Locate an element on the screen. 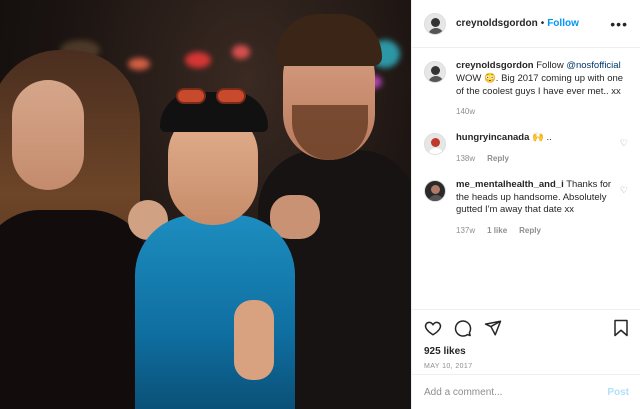 This screenshot has height=409, width=640. bookmark-icon is located at coordinates (621, 329).